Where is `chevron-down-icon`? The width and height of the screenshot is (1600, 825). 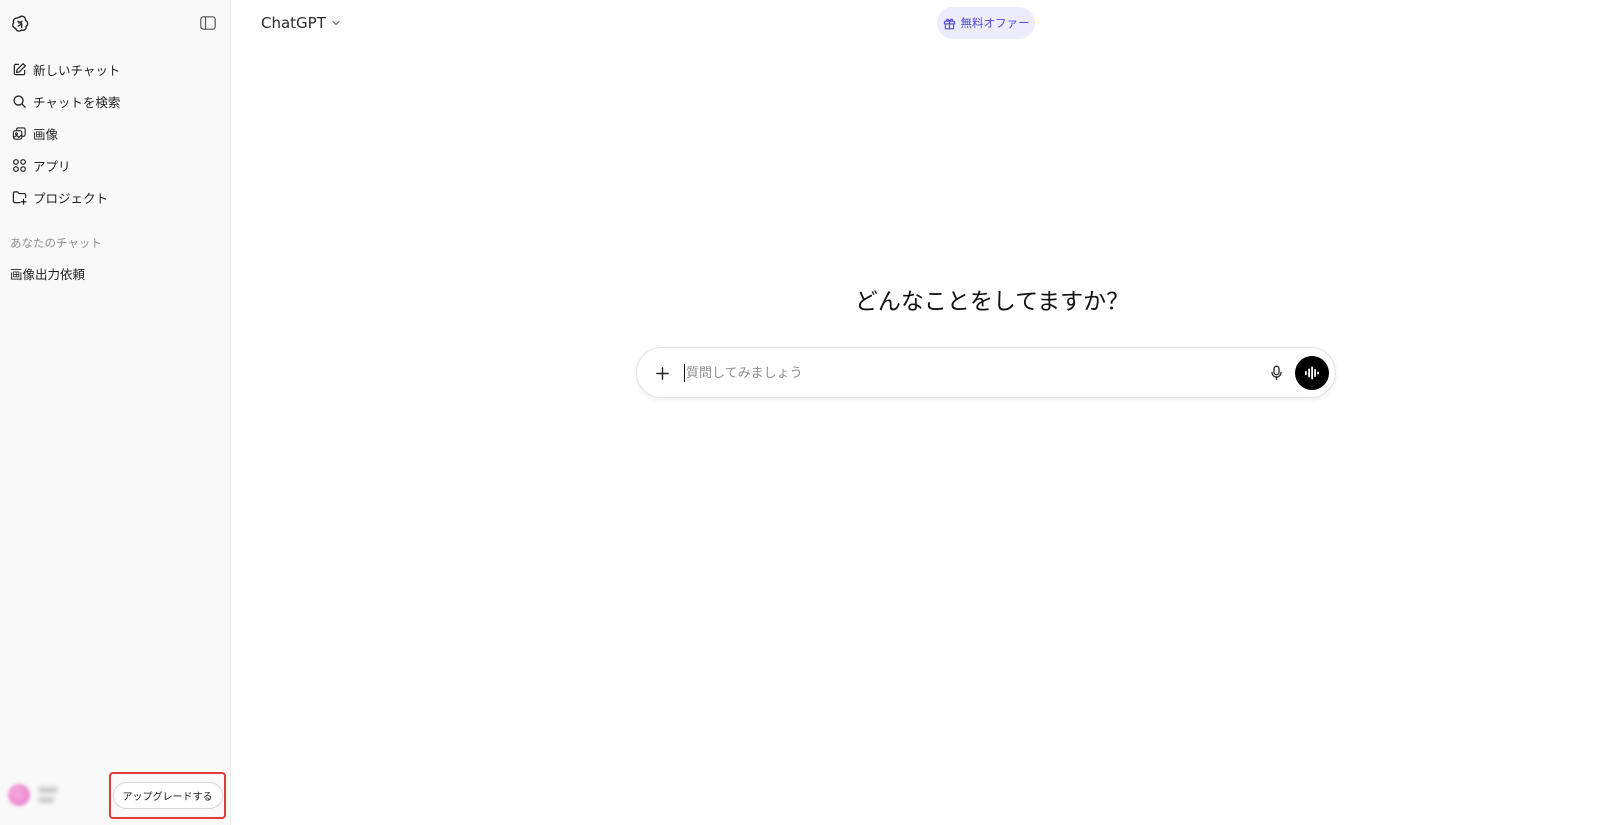 chevron-down-icon is located at coordinates (336, 23).